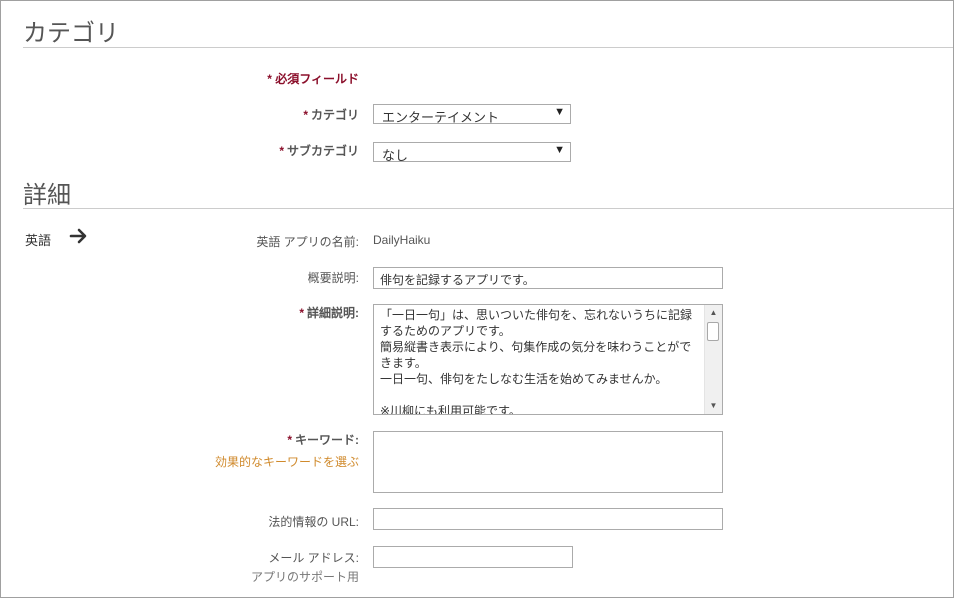  I want to click on app-name-value: DailyHaiku, so click(402, 240).